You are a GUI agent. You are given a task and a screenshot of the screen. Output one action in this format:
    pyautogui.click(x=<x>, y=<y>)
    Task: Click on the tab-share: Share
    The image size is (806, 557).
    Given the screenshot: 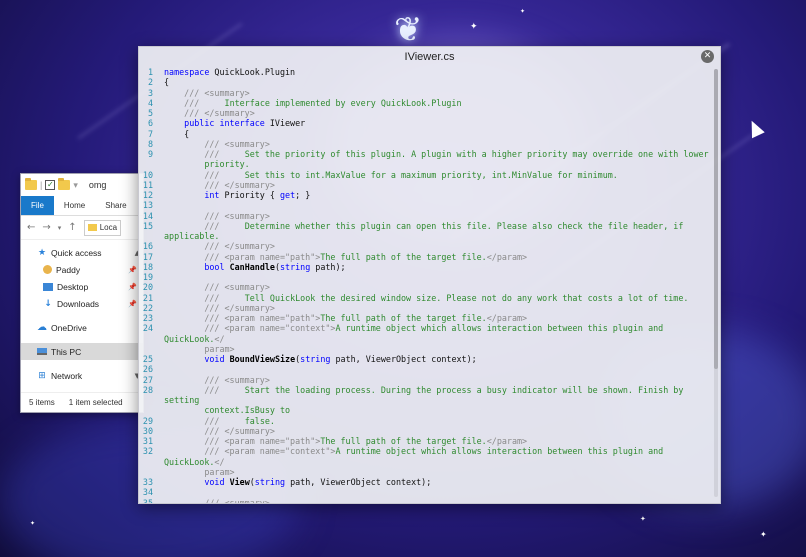 What is the action you would take?
    pyautogui.click(x=115, y=205)
    